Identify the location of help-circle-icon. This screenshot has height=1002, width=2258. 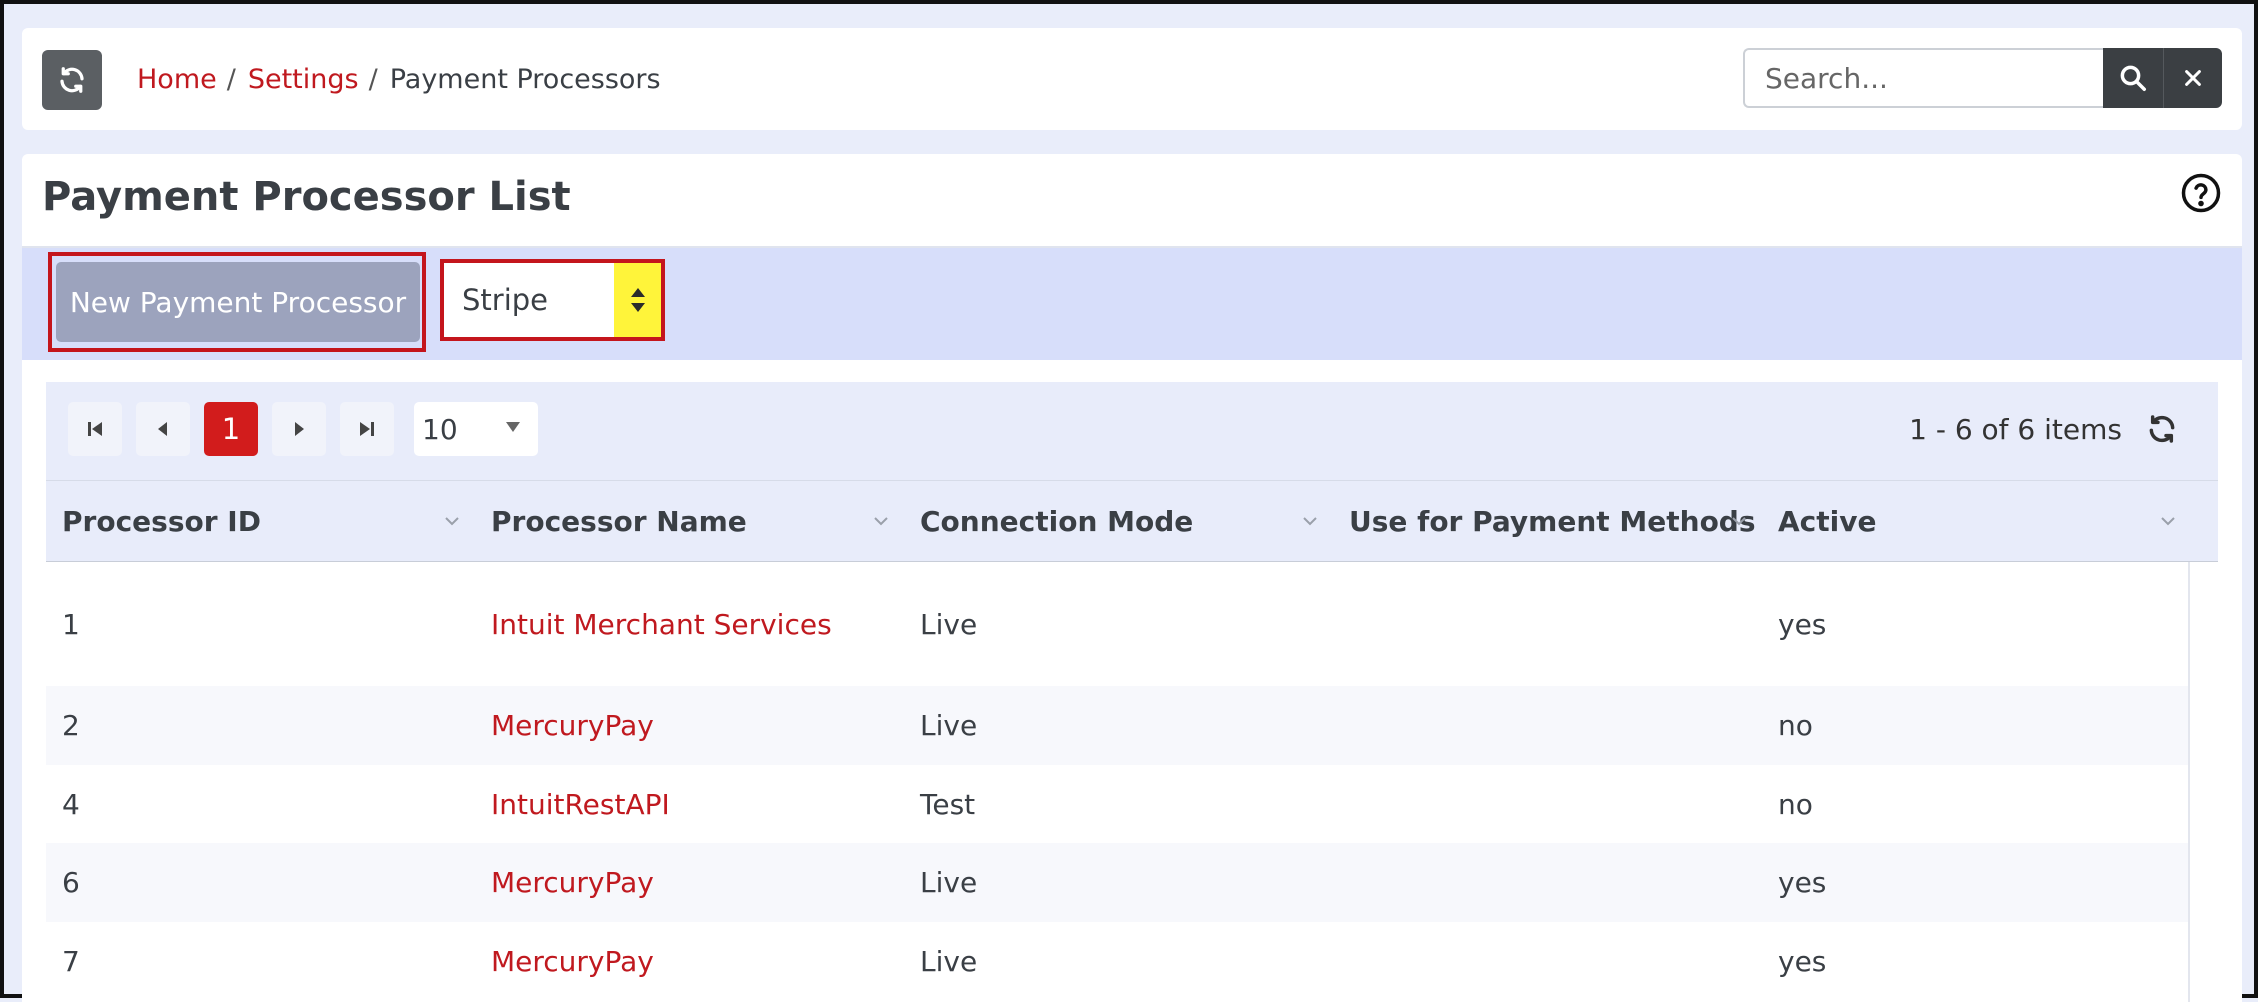
(2201, 193).